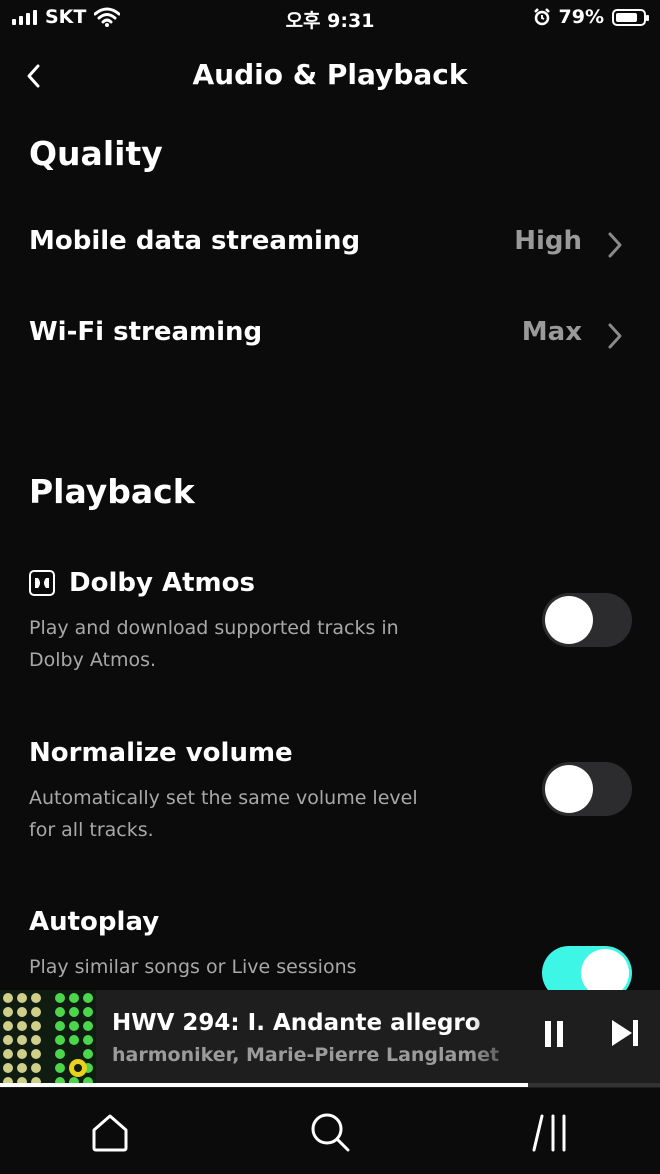 The height and width of the screenshot is (1174, 660). Describe the element at coordinates (146, 332) in the screenshot. I see `row-label: Wi-Fi streaming` at that location.